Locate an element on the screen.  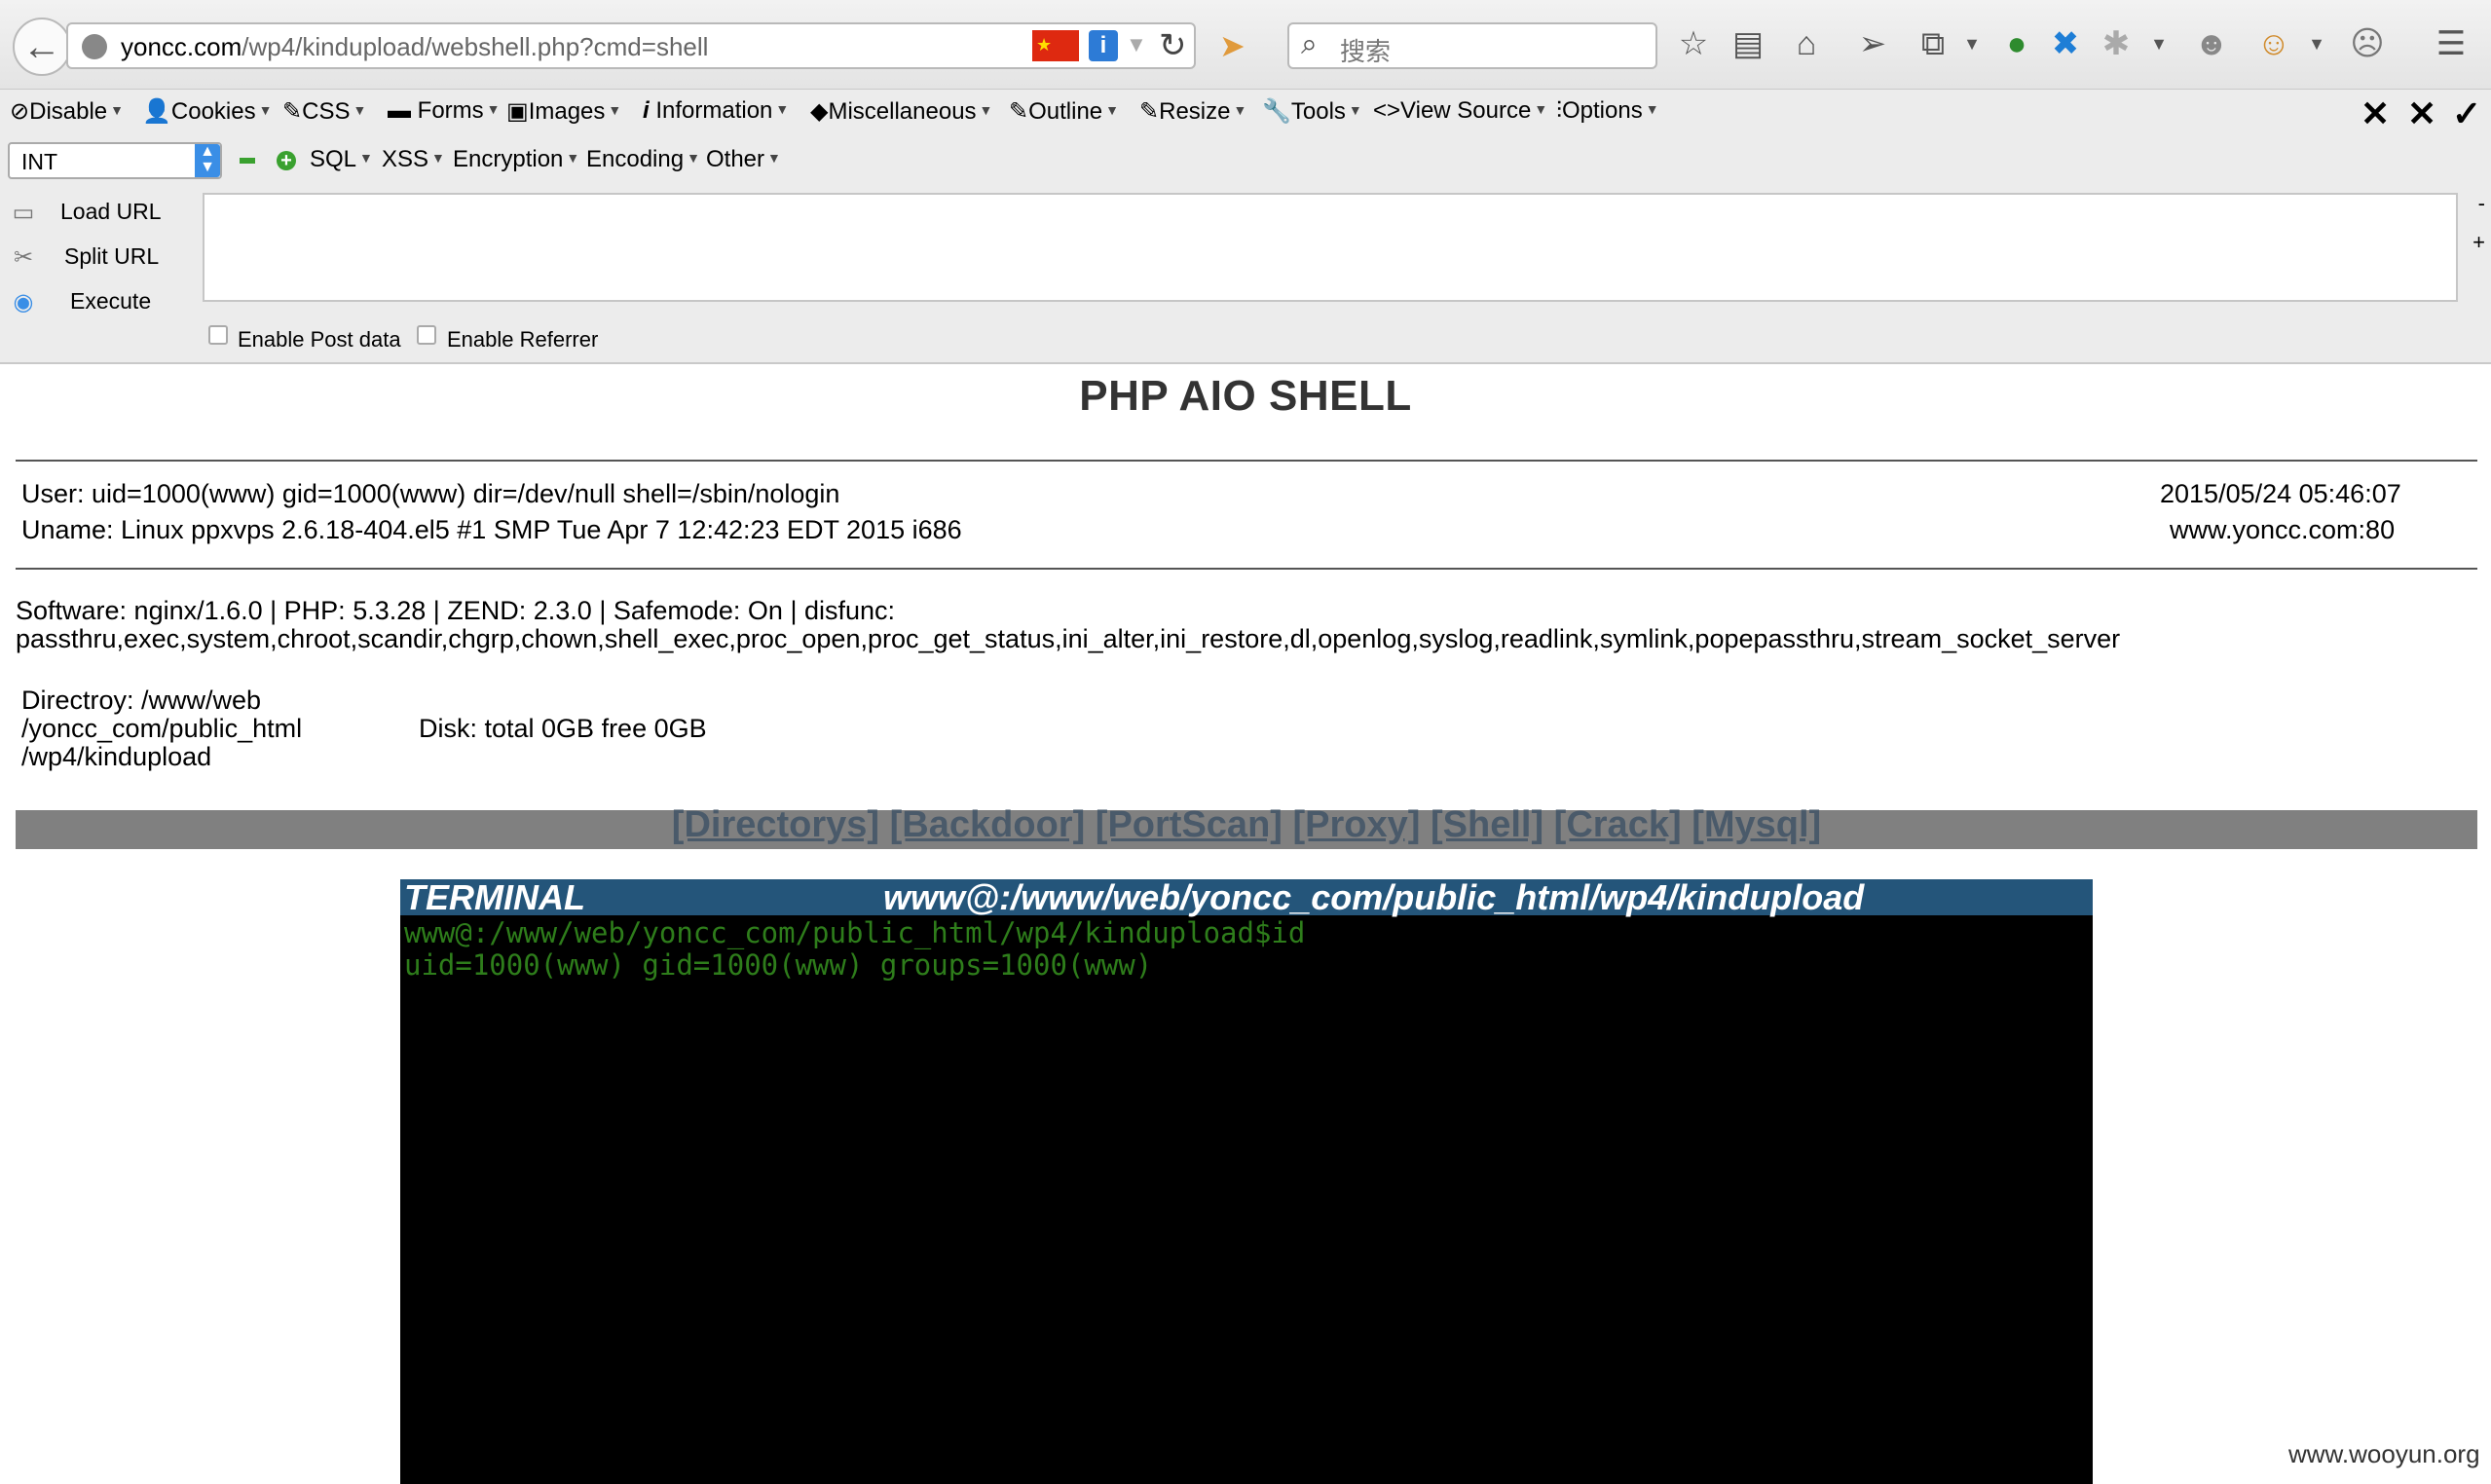
play-icon: ◉ is located at coordinates (23, 302).